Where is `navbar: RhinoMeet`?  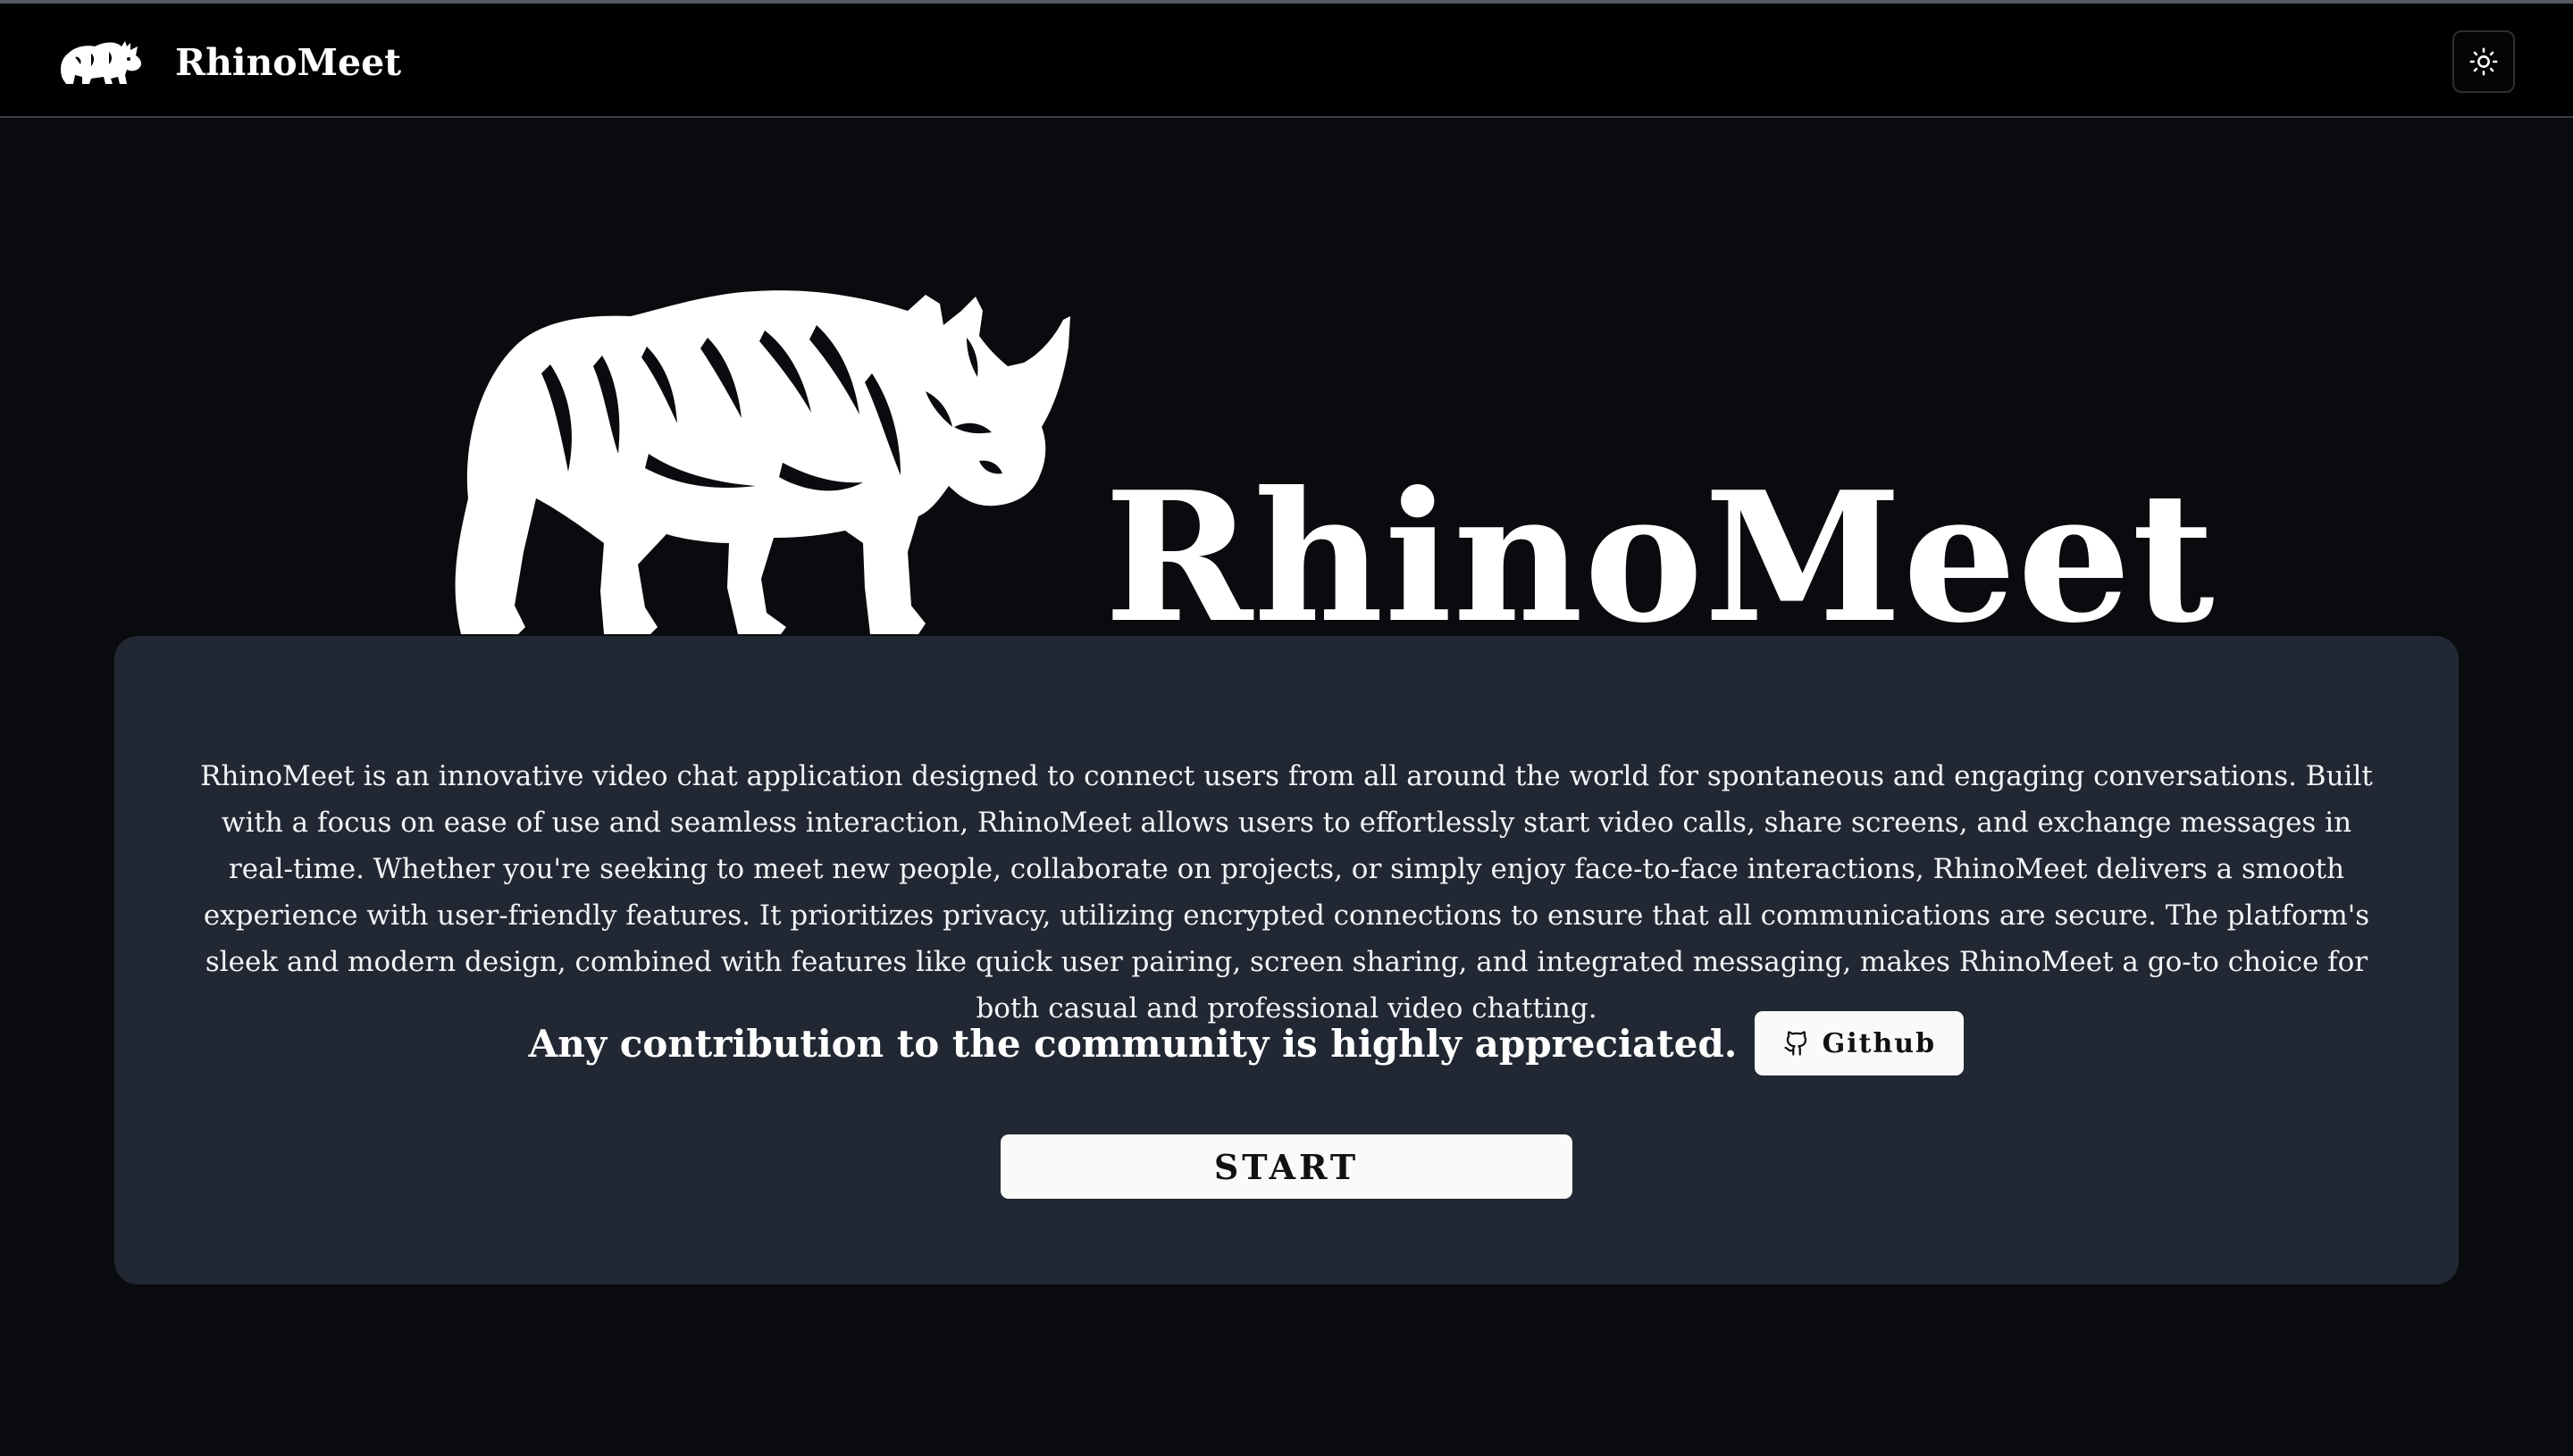
navbar: RhinoMeet is located at coordinates (1286, 61).